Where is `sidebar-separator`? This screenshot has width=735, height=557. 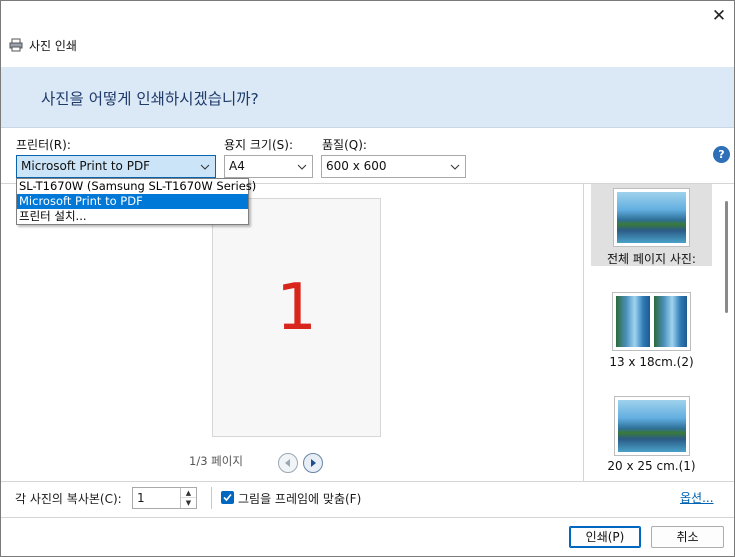 sidebar-separator is located at coordinates (583, 332).